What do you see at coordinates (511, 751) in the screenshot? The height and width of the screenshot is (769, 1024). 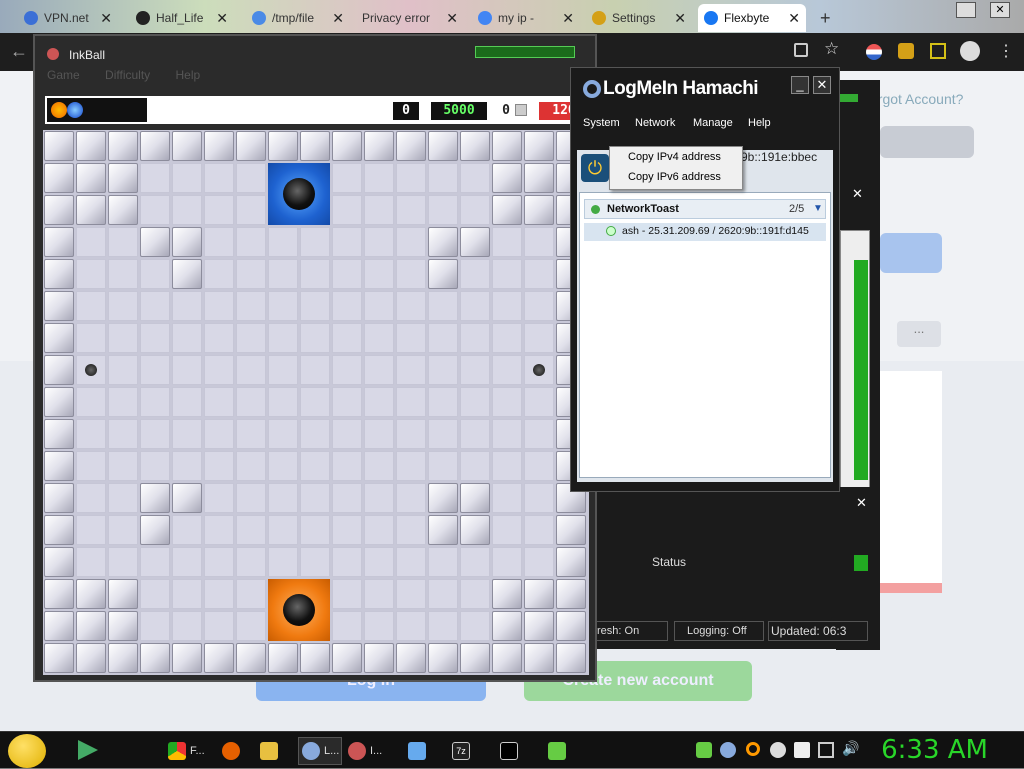 I see `taskbar-item-terminal` at bounding box center [511, 751].